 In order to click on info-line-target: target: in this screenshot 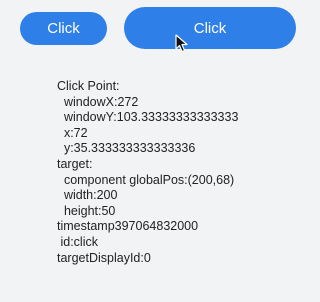, I will do `click(75, 163)`.